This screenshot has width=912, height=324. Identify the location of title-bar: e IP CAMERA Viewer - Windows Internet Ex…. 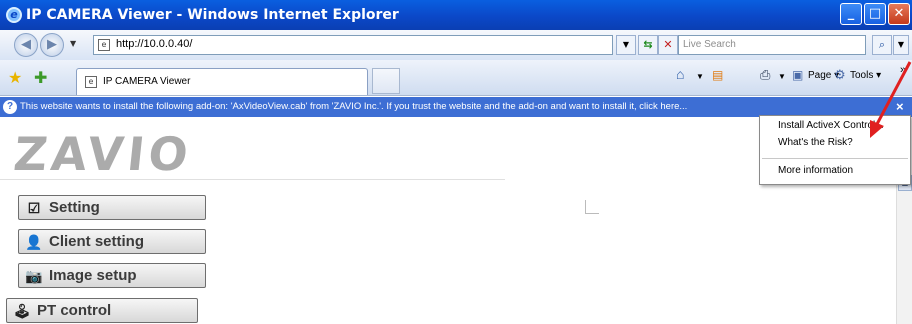
(456, 15).